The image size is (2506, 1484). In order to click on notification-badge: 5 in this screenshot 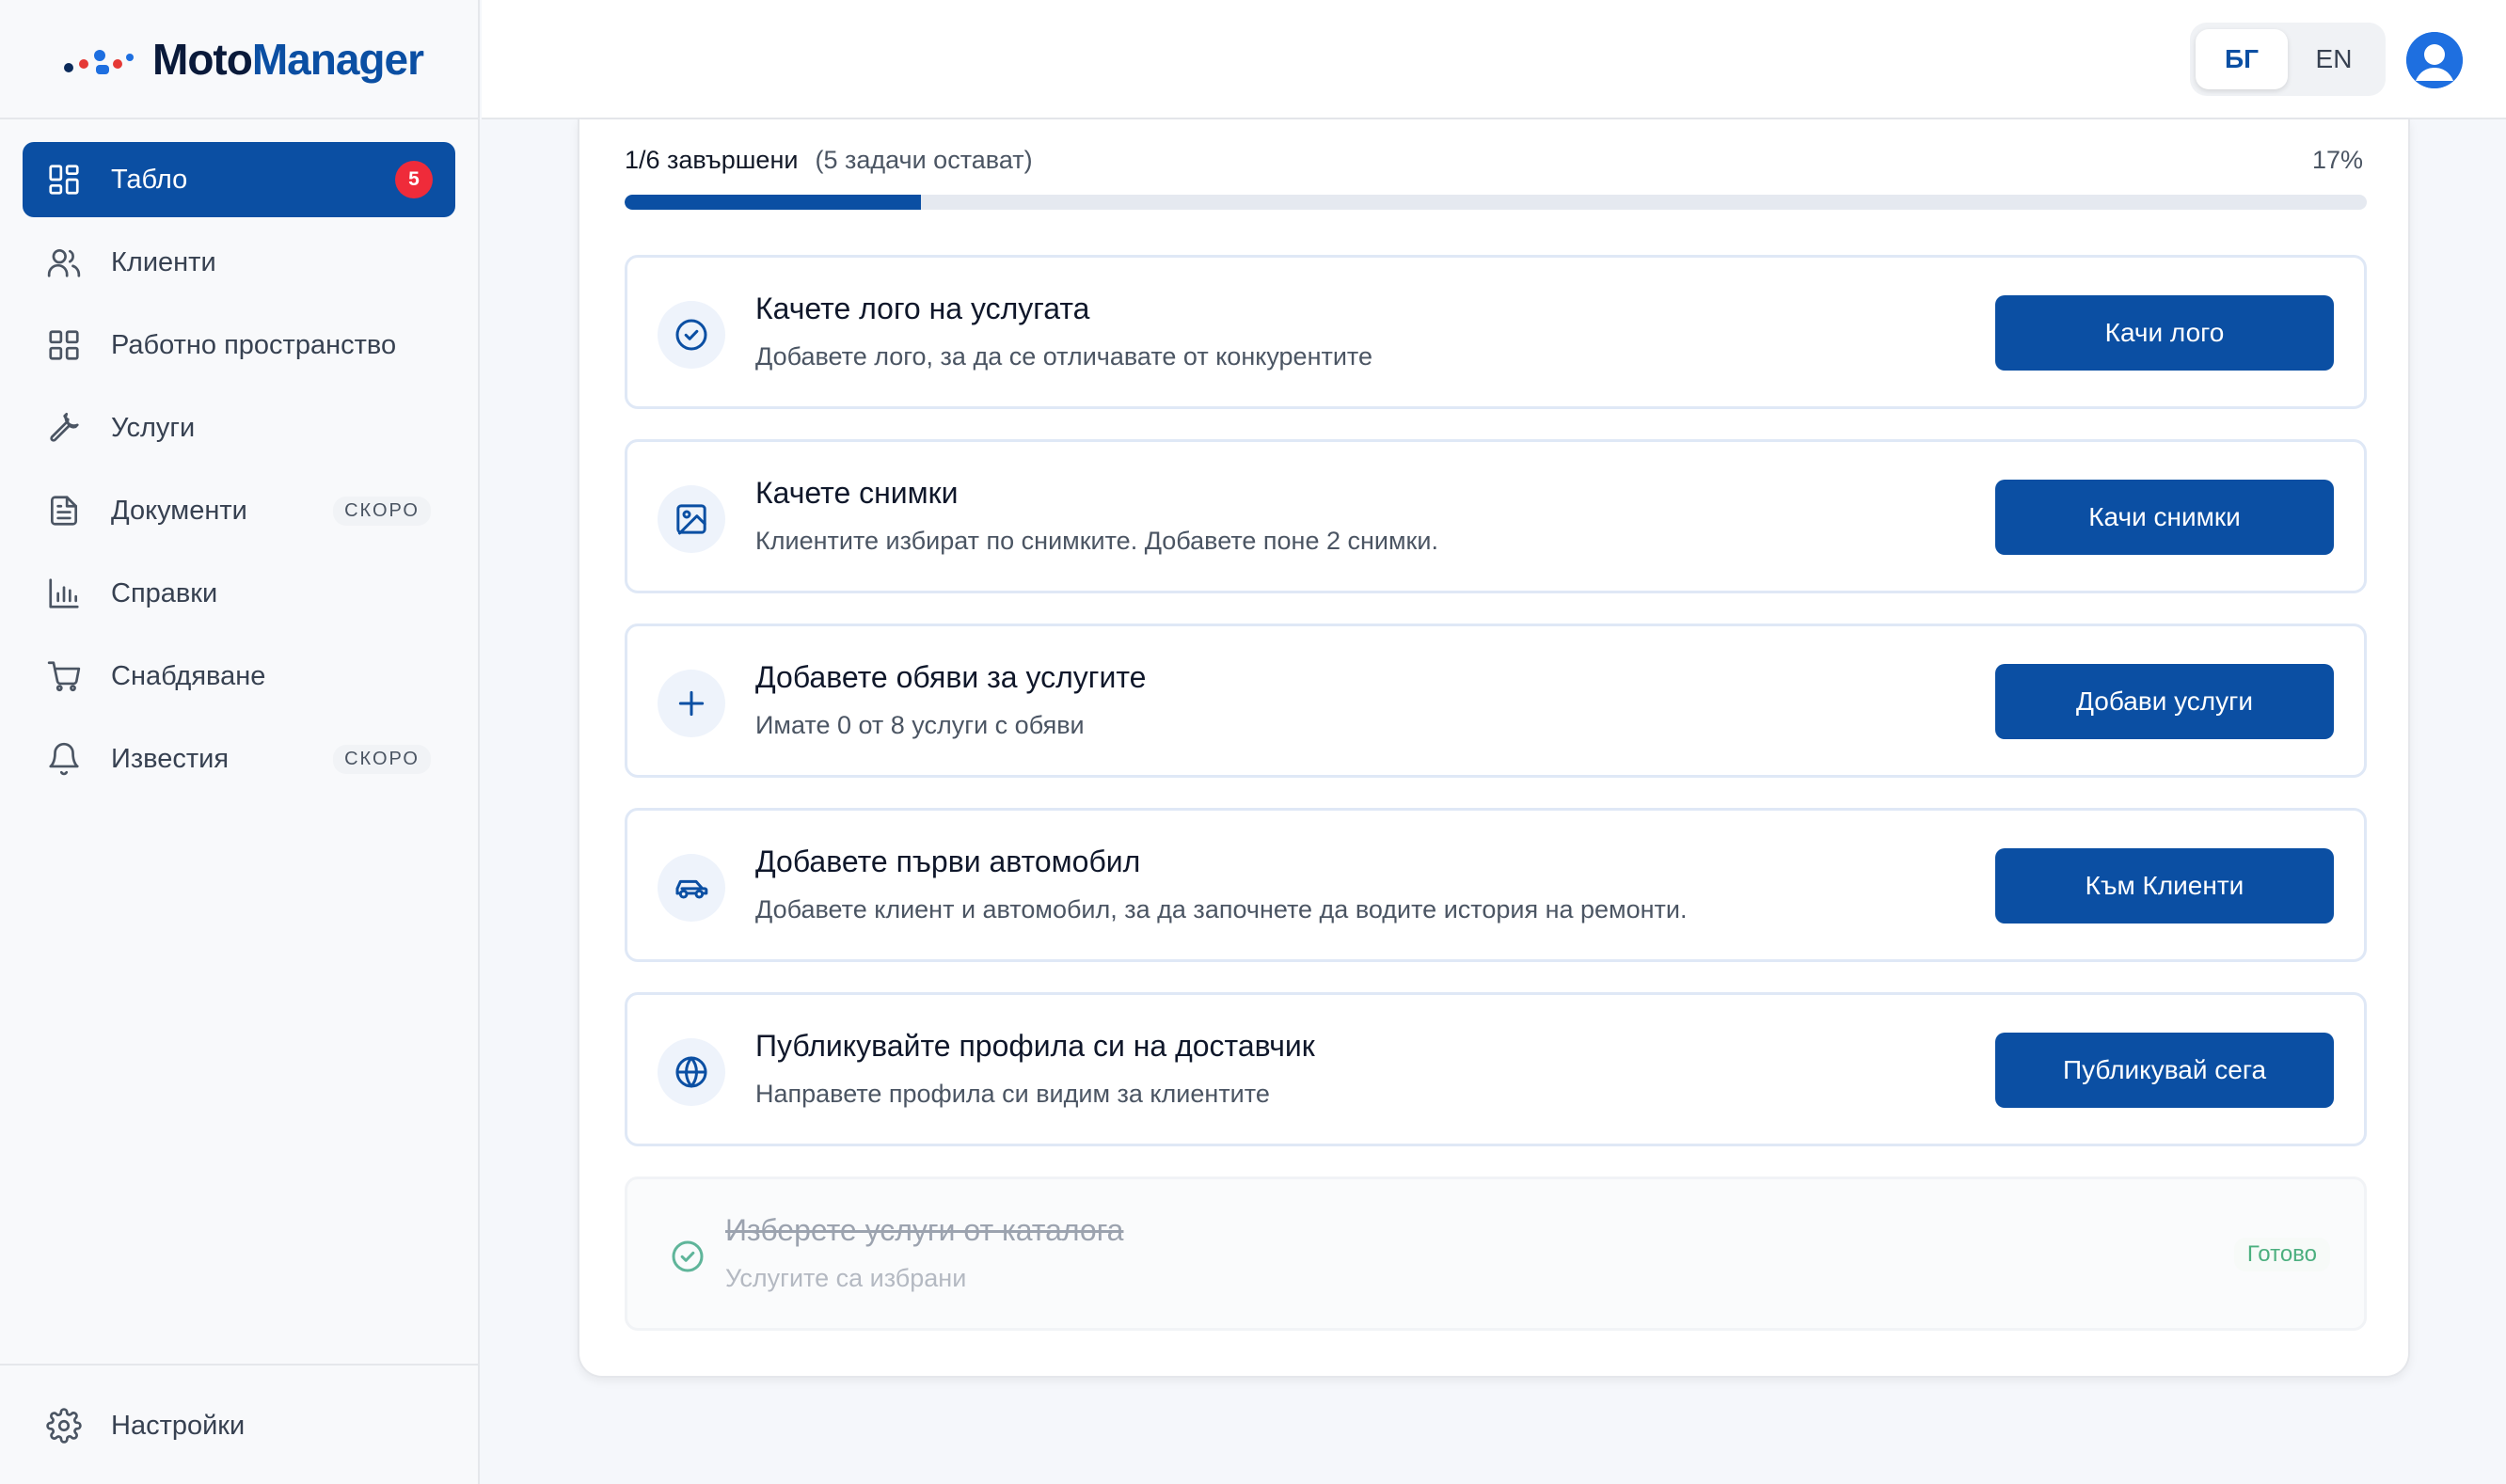, I will do `click(414, 179)`.